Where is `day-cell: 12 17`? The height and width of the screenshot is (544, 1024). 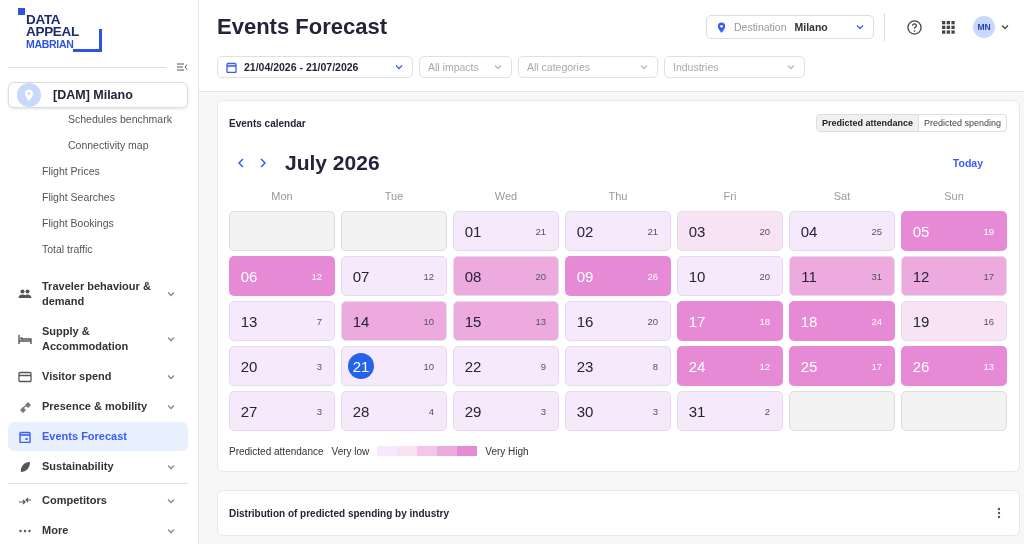 day-cell: 12 17 is located at coordinates (954, 276).